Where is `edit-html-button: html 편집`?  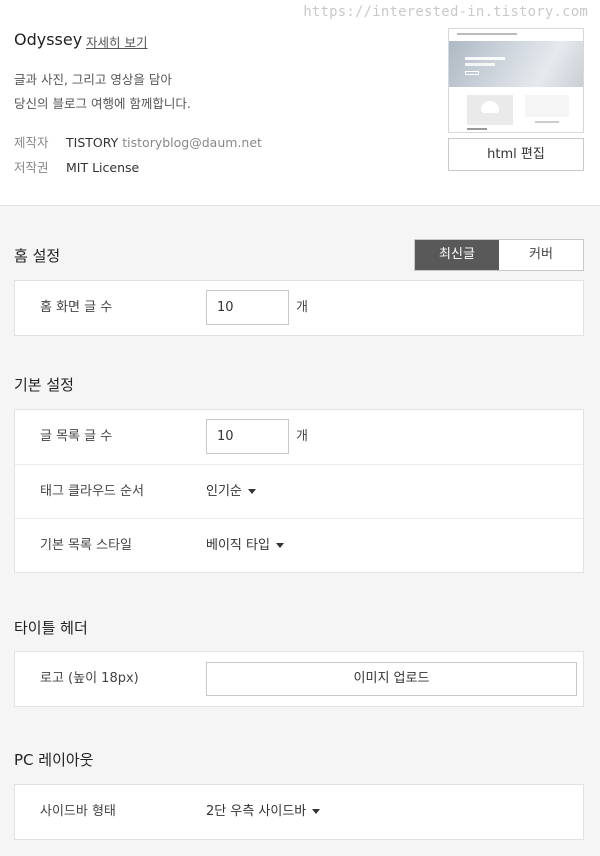
edit-html-button: html 편집 is located at coordinates (516, 154).